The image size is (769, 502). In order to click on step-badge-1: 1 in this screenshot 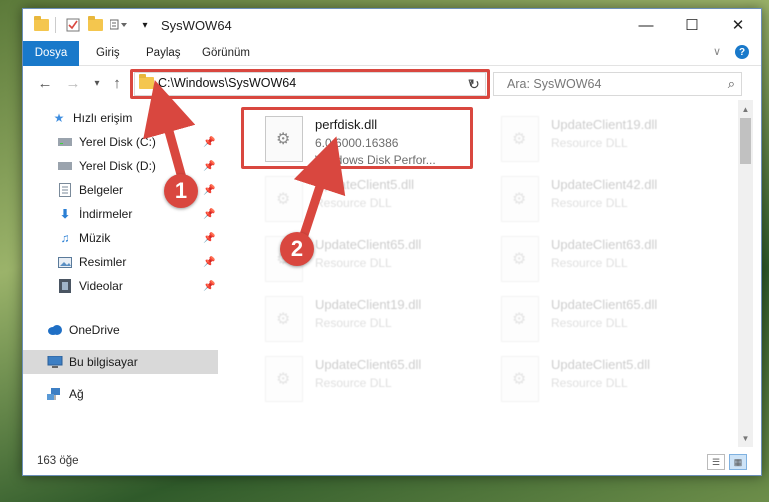, I will do `click(181, 191)`.